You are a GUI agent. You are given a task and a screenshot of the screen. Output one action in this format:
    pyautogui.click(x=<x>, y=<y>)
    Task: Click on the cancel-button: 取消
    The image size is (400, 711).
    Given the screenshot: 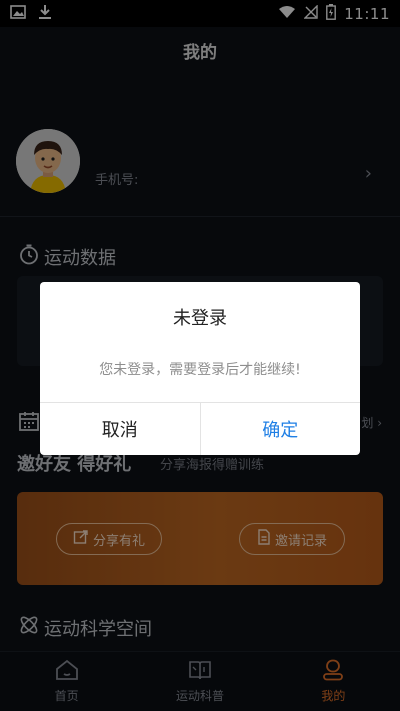 What is the action you would take?
    pyautogui.click(x=120, y=429)
    